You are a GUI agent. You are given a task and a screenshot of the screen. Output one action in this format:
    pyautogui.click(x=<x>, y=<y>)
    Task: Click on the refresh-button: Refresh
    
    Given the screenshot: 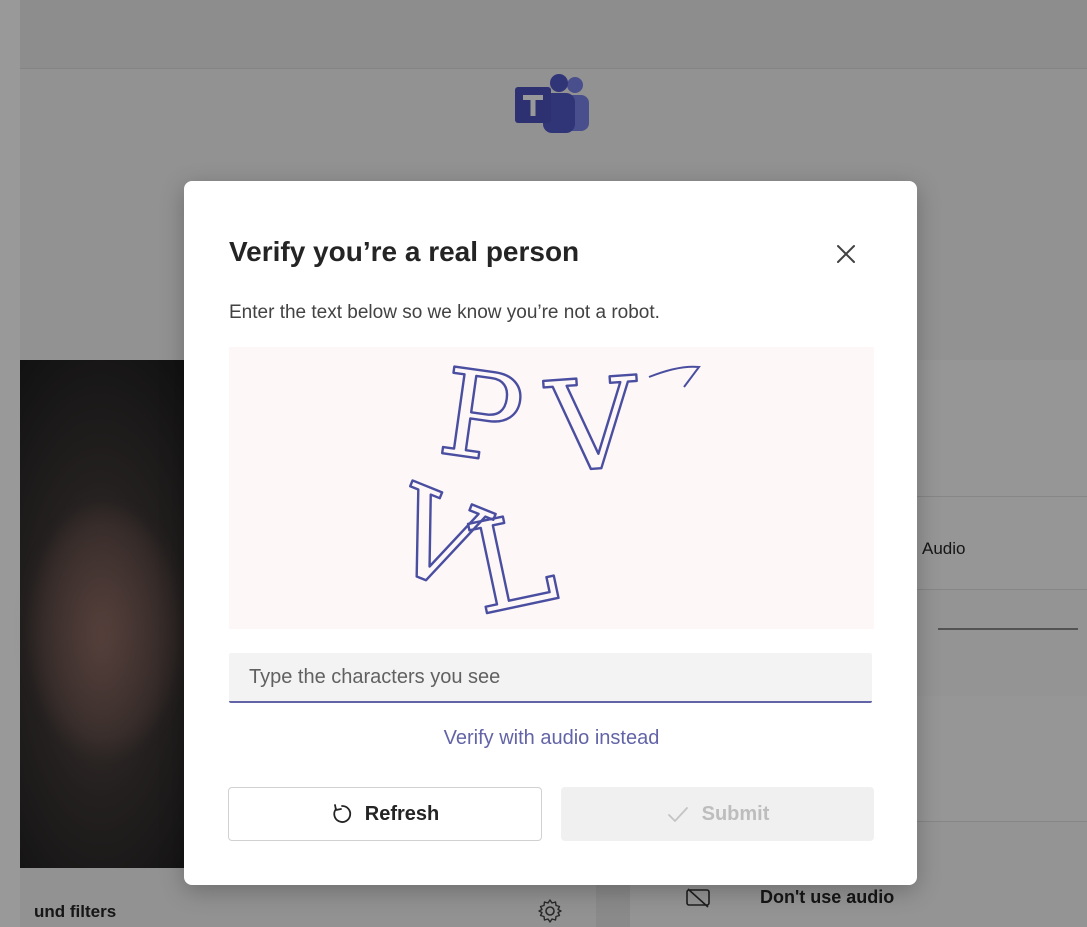 What is the action you would take?
    pyautogui.click(x=385, y=814)
    